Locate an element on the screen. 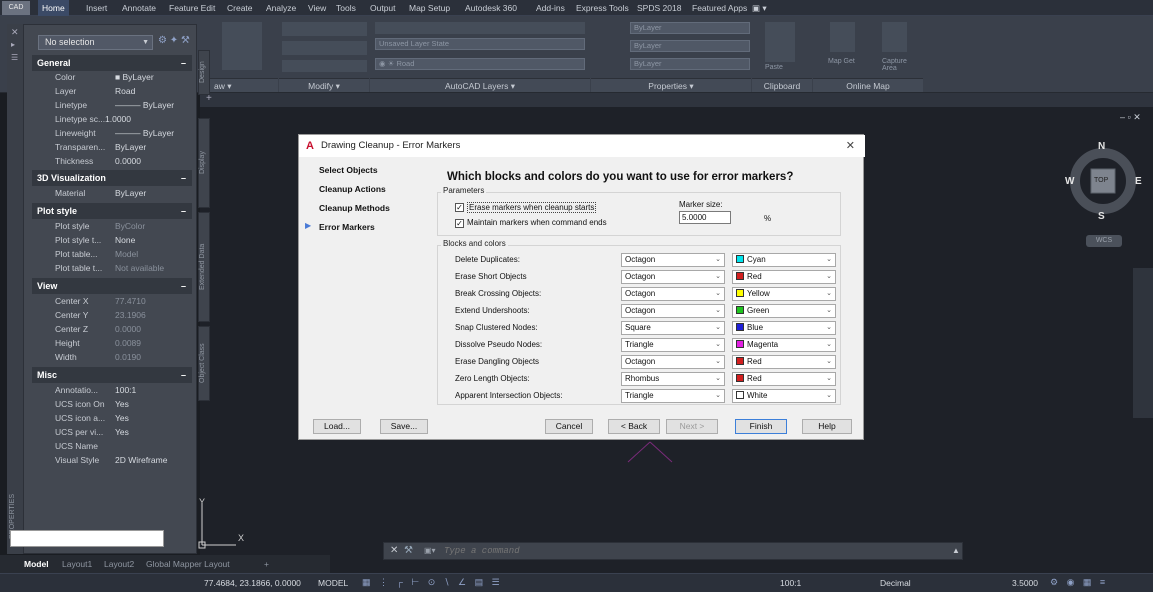  prop-row: UCS per vi... Yes is located at coordinates (112, 432).